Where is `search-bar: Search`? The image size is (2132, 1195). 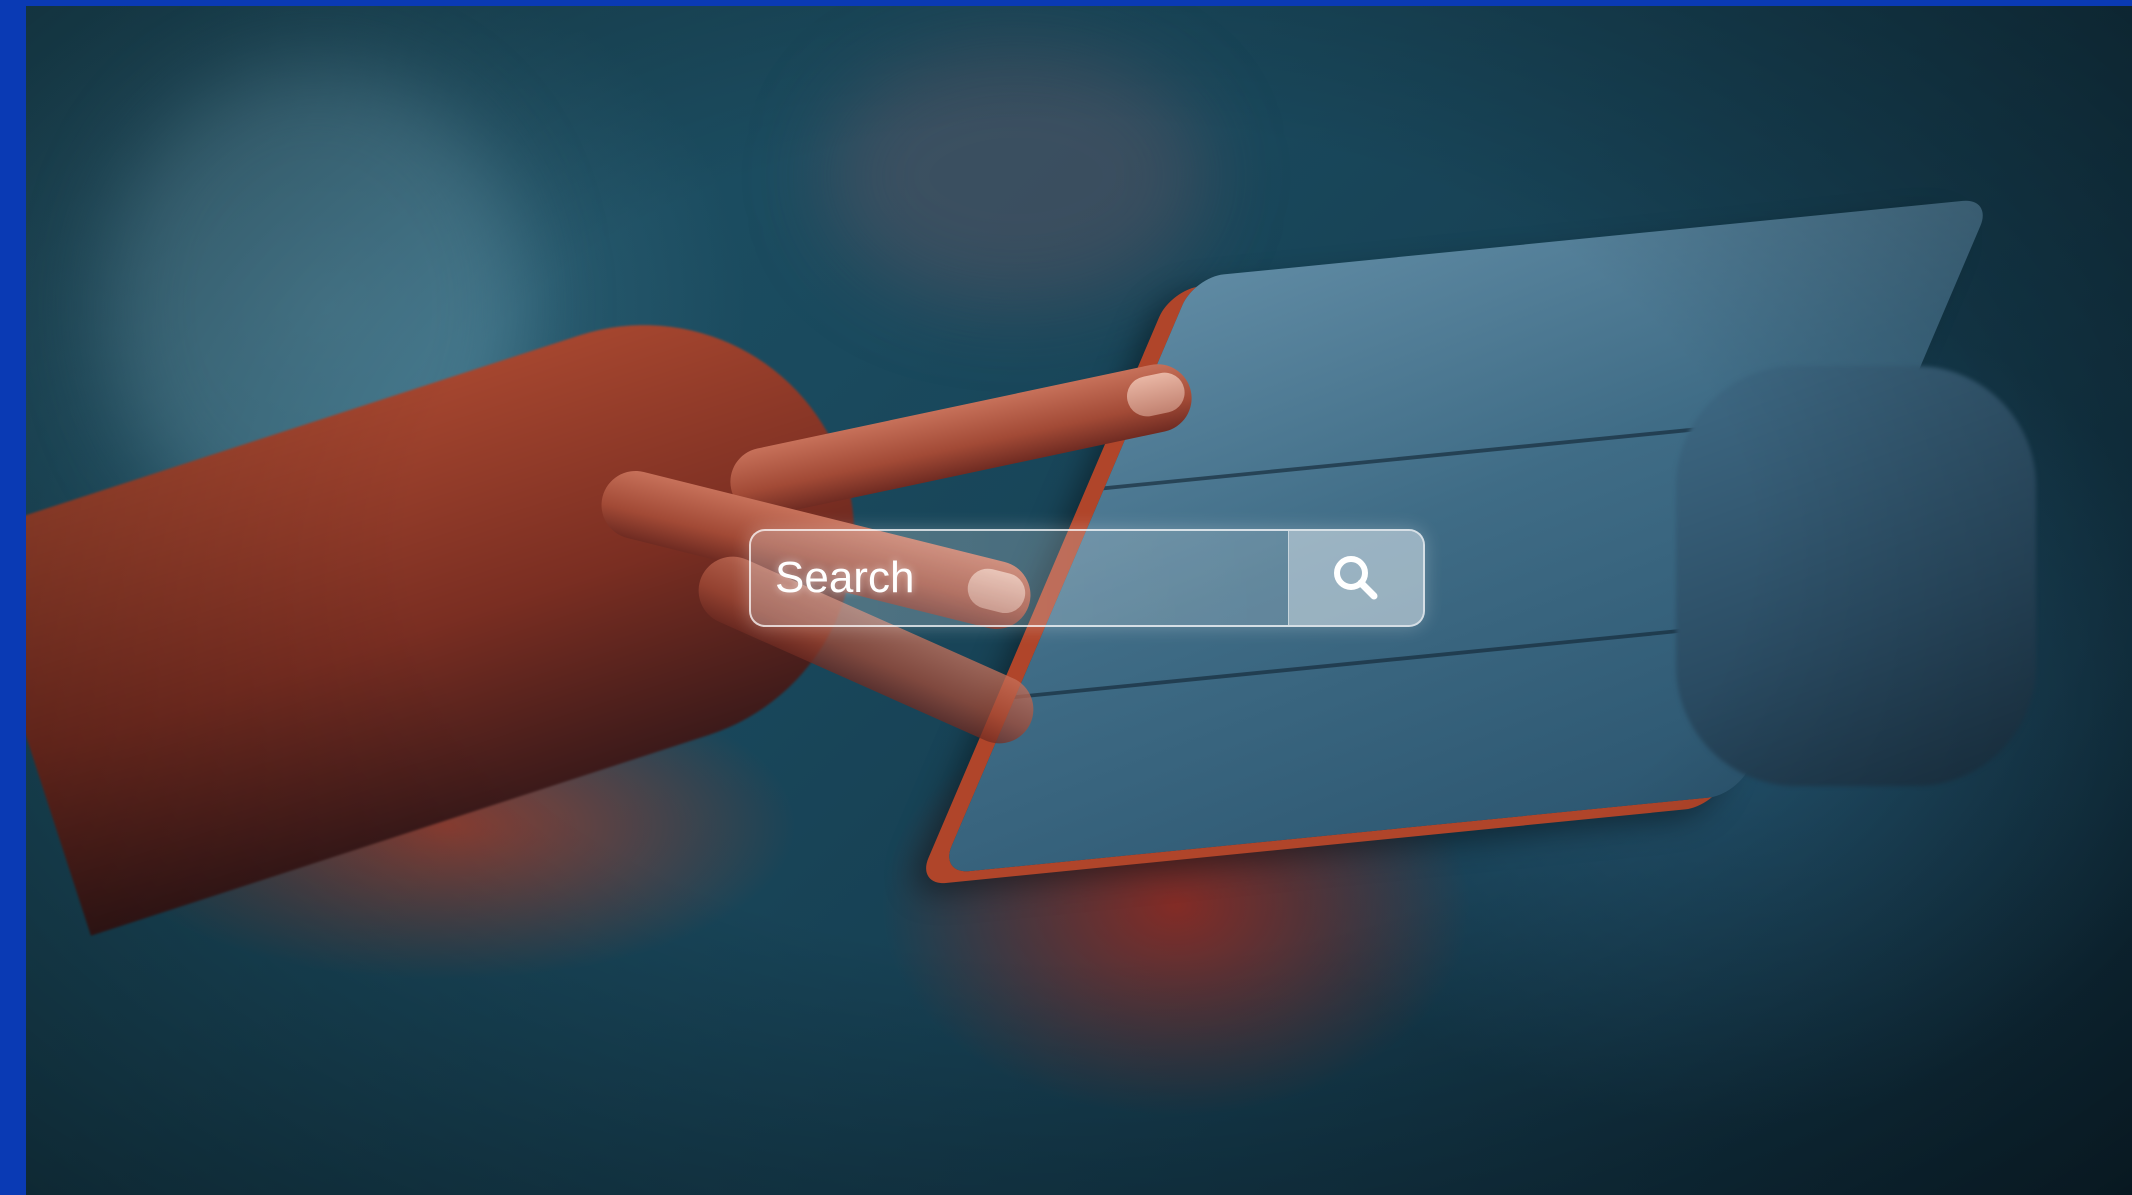 search-bar: Search is located at coordinates (1087, 578).